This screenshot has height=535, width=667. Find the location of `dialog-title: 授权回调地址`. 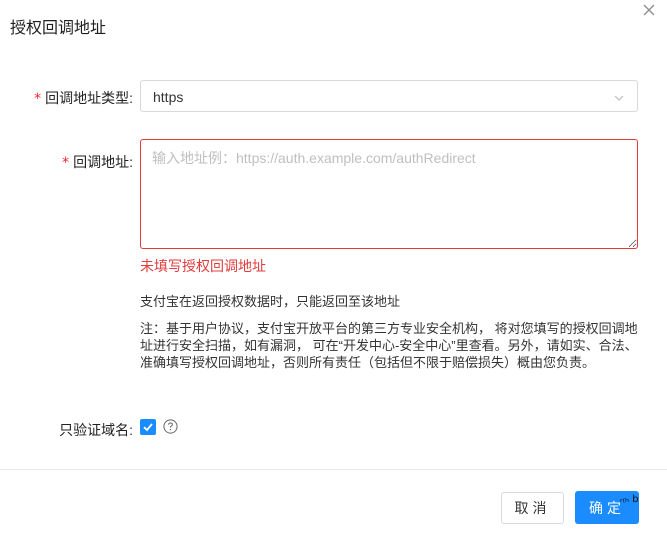

dialog-title: 授权回调地址 is located at coordinates (58, 28).